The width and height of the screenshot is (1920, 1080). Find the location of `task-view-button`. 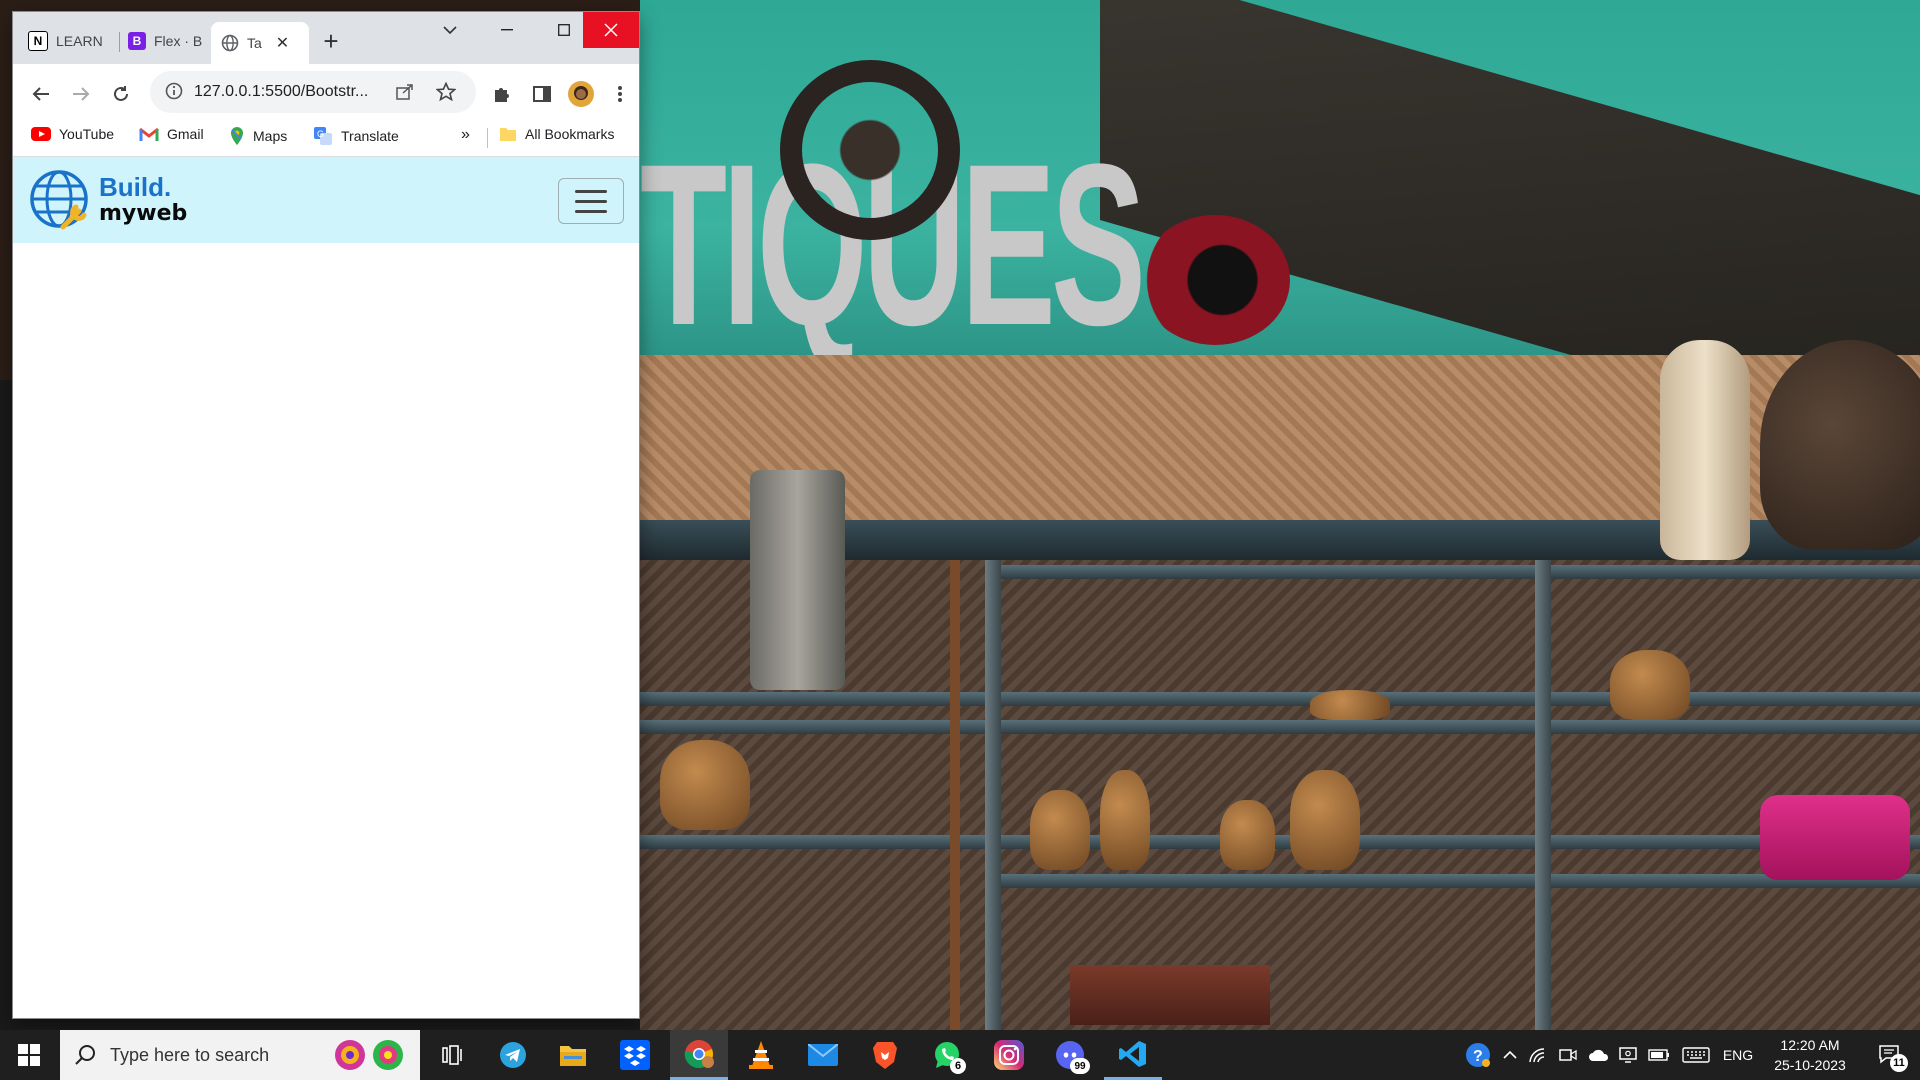

task-view-button is located at coordinates (453, 1055).